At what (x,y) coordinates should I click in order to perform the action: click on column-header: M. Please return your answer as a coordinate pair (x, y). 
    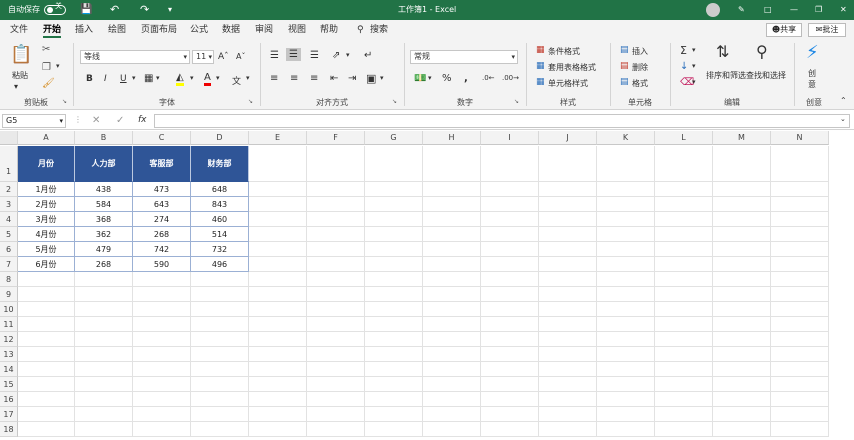
    Looking at the image, I should click on (742, 138).